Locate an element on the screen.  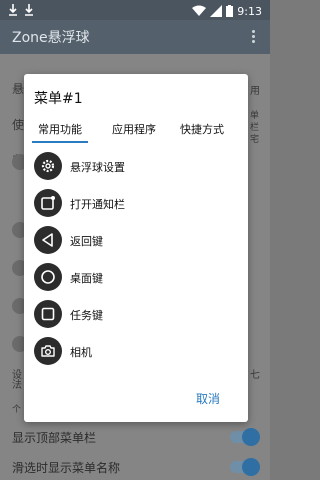
signal-icon is located at coordinates (216, 11).